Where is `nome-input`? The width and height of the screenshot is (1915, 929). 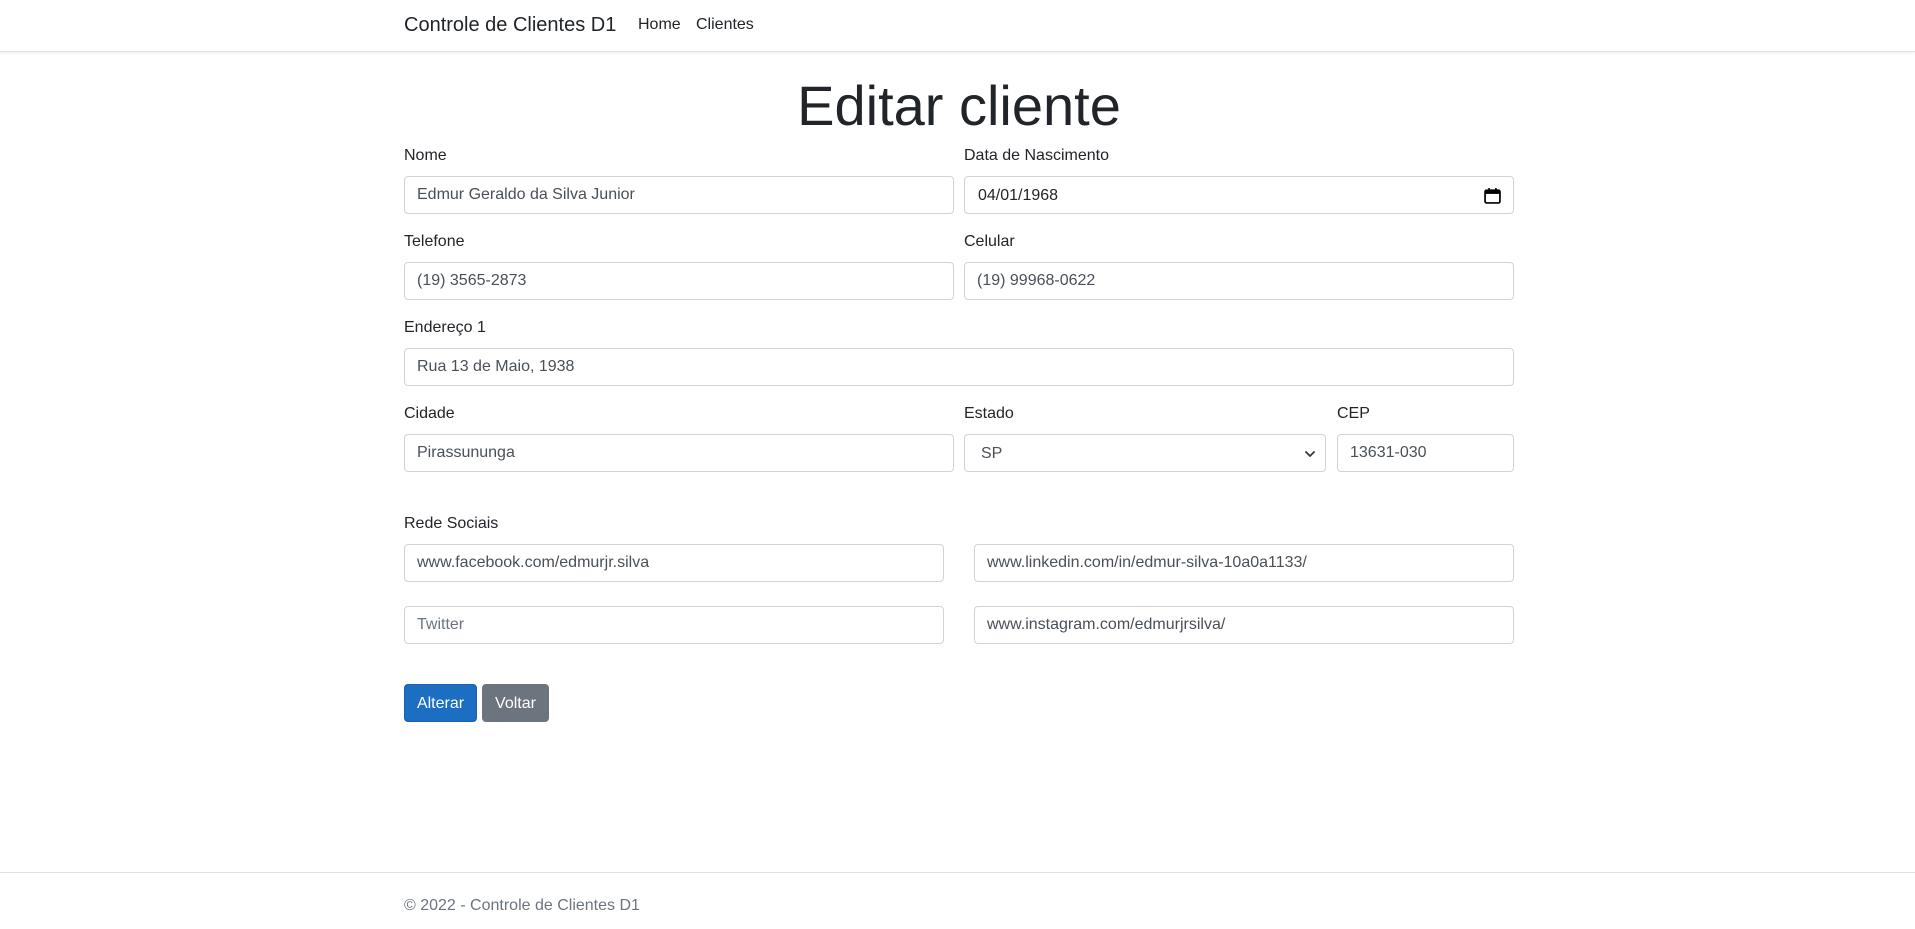
nome-input is located at coordinates (679, 195).